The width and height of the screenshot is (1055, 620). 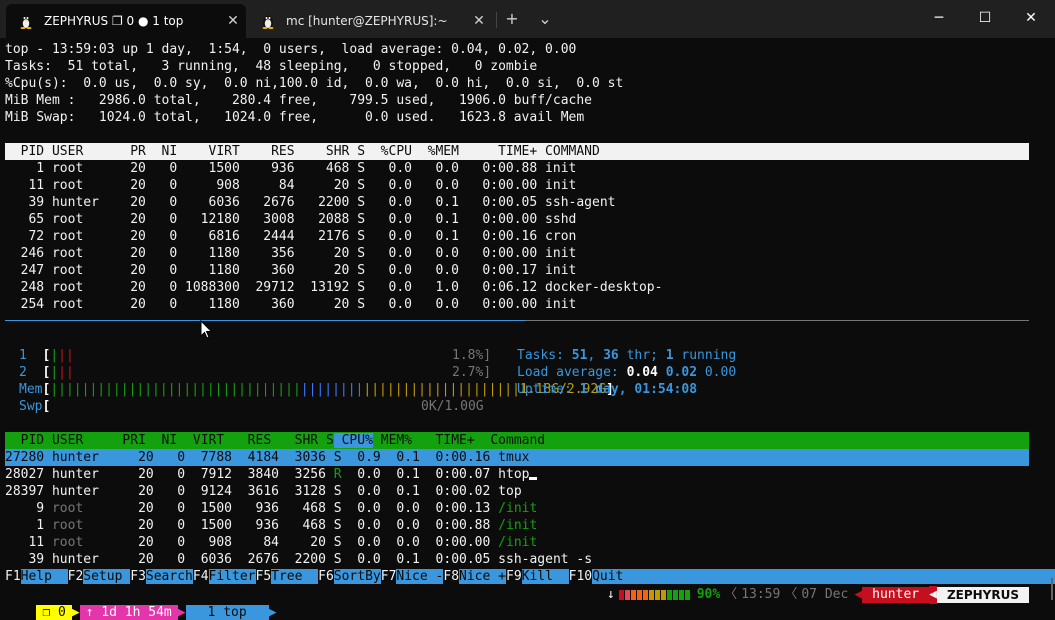 I want to click on tab-mc: mc [hunter@ZEPHYRUS]:~ ✕, so click(x=370, y=21).